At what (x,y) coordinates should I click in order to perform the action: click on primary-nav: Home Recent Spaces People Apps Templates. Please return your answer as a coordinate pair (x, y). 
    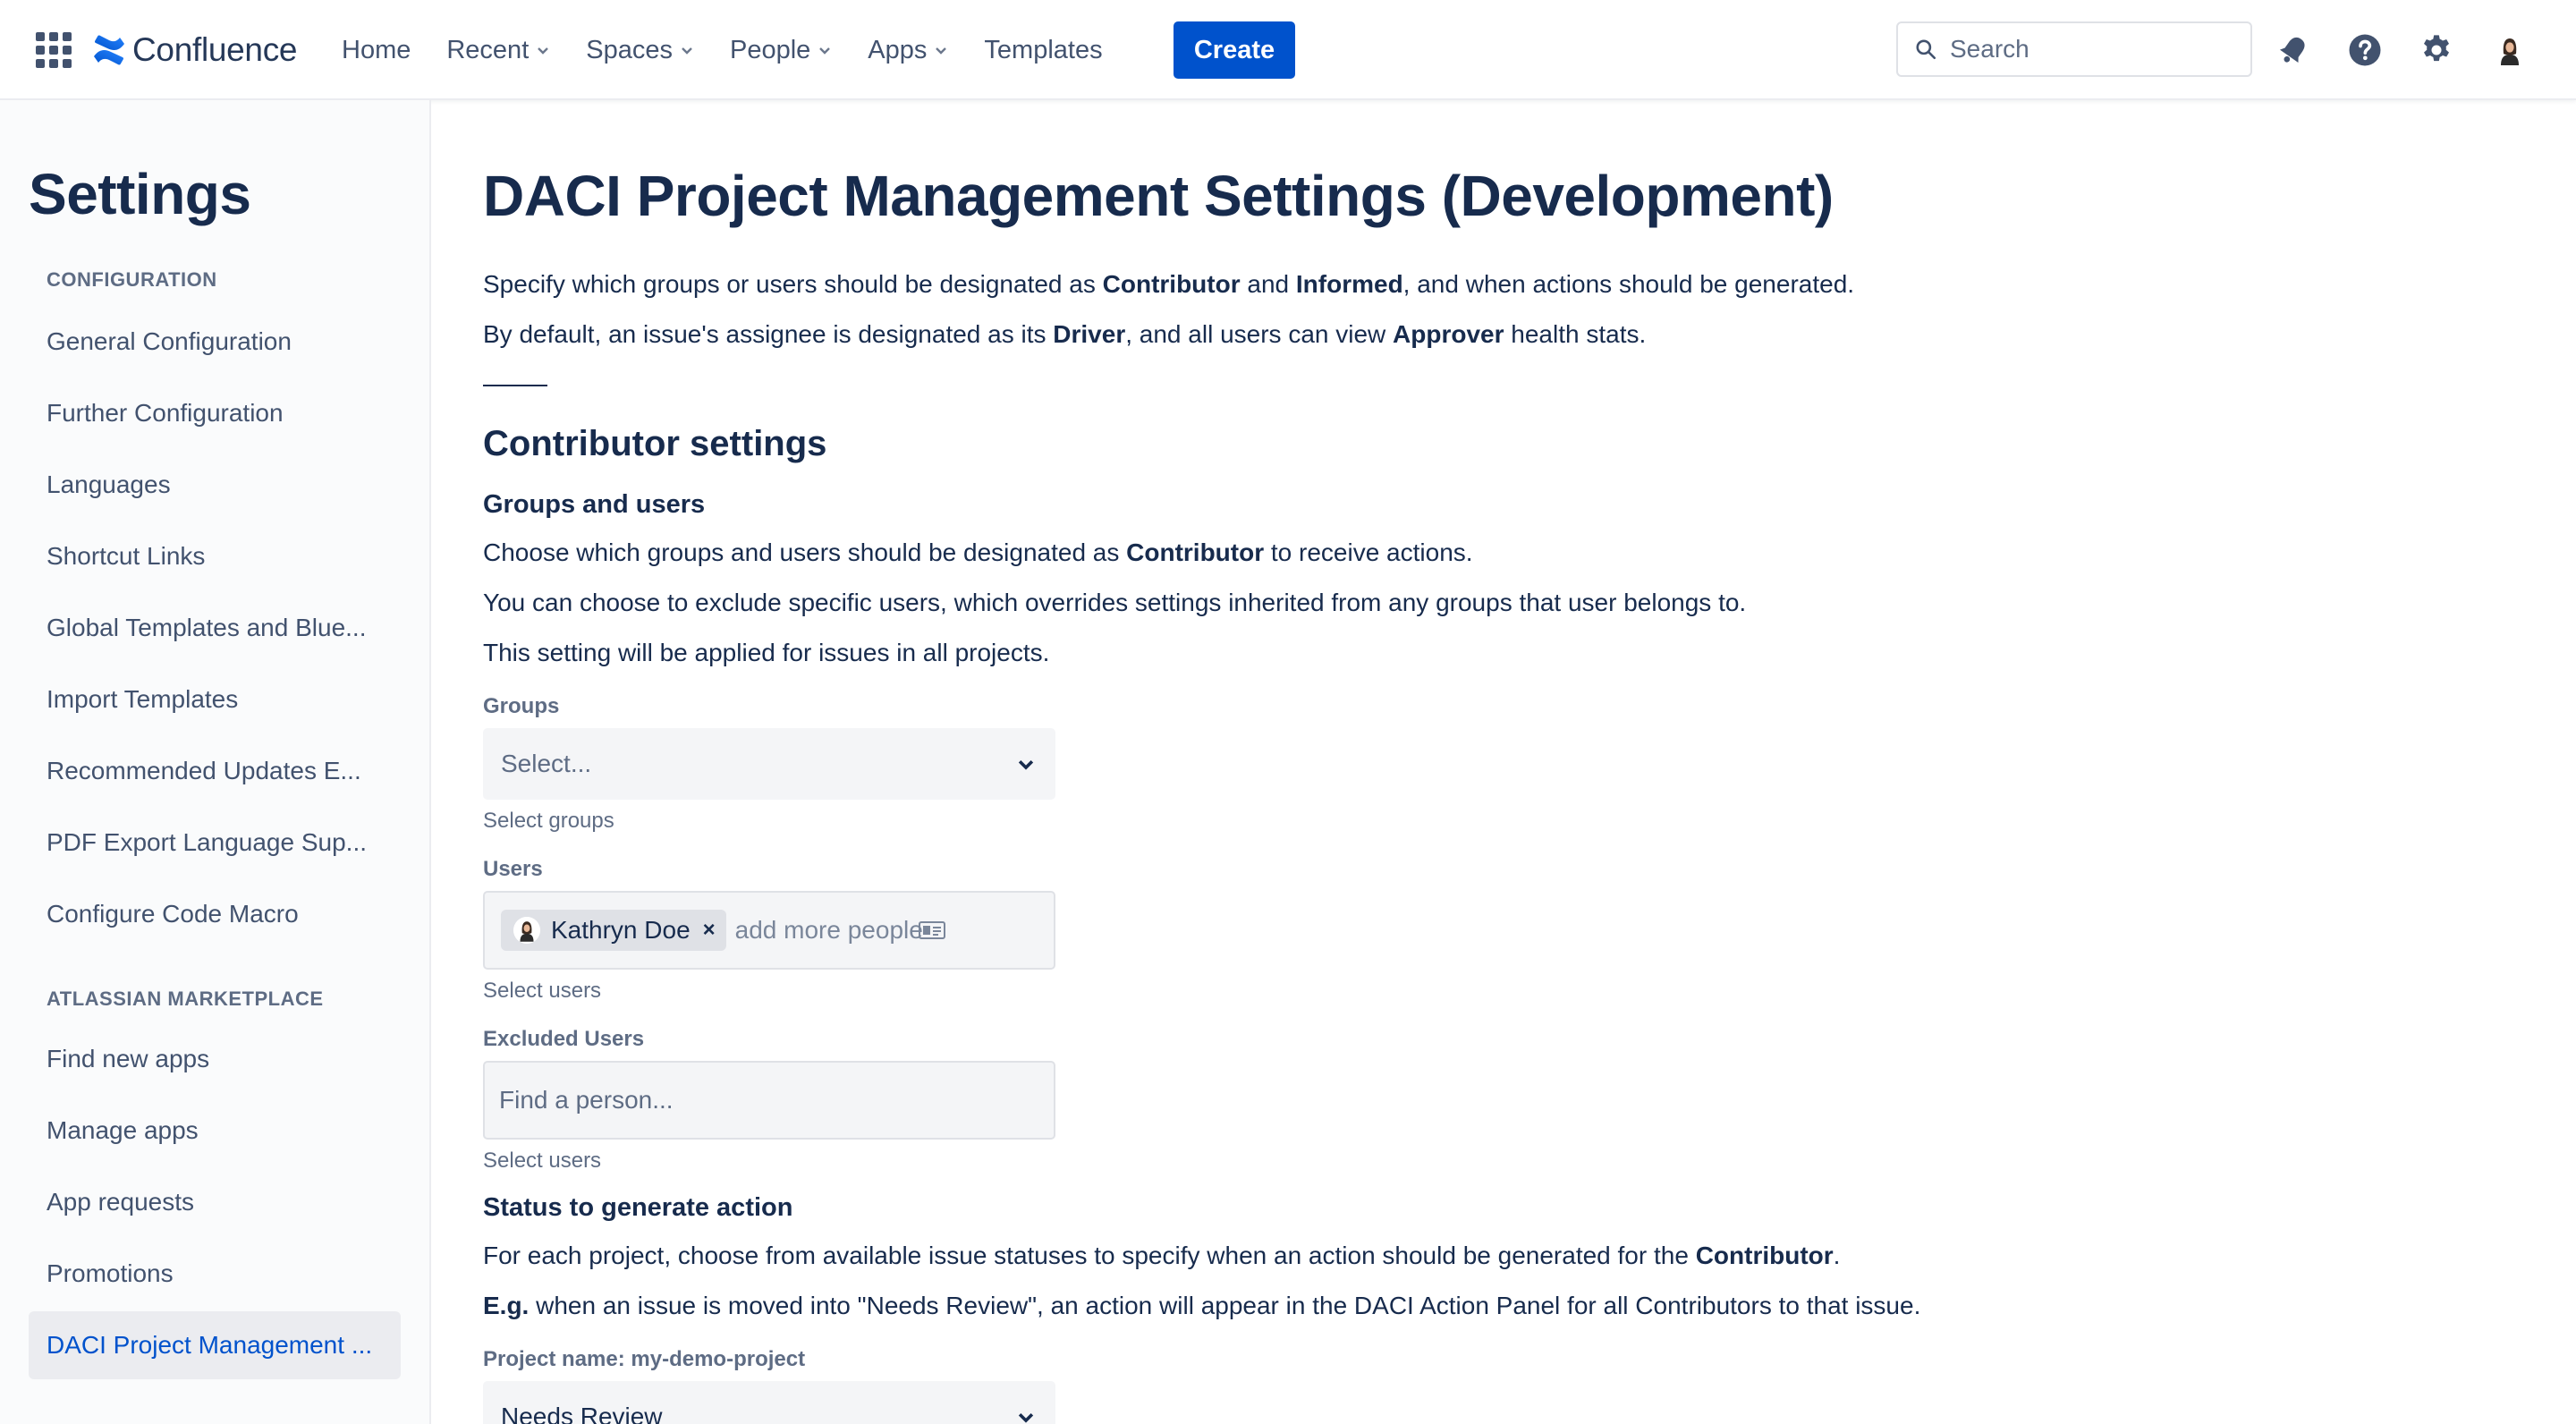
    Looking at the image, I should click on (740, 50).